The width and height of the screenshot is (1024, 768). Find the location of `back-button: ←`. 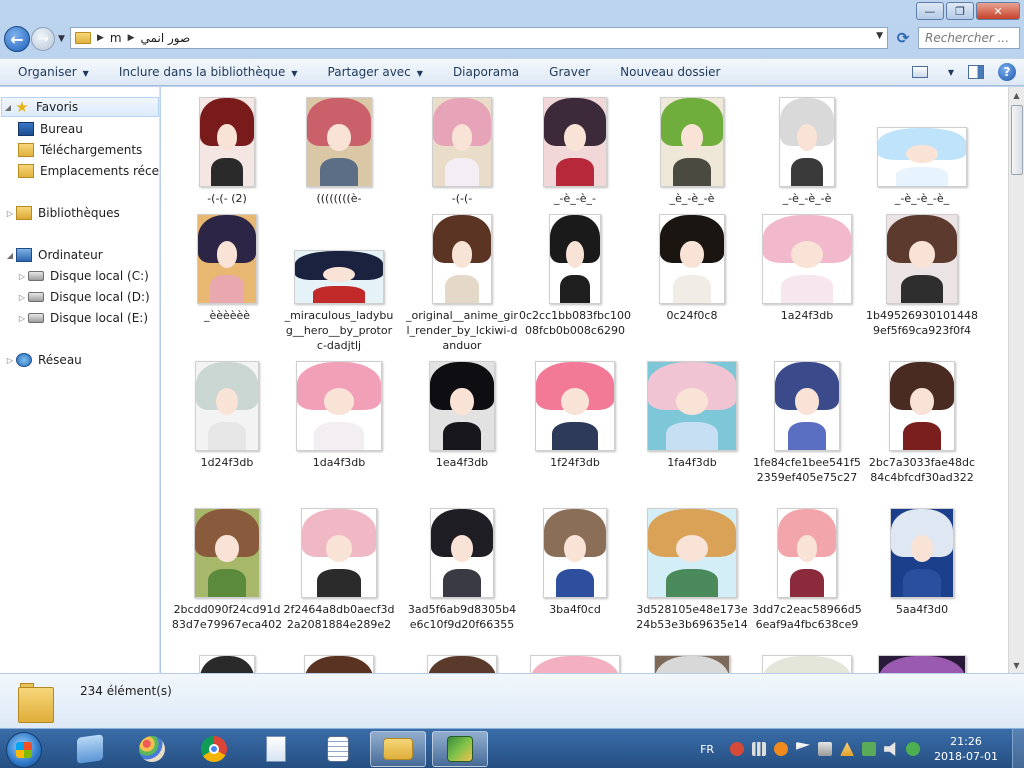

back-button: ← is located at coordinates (17, 39).